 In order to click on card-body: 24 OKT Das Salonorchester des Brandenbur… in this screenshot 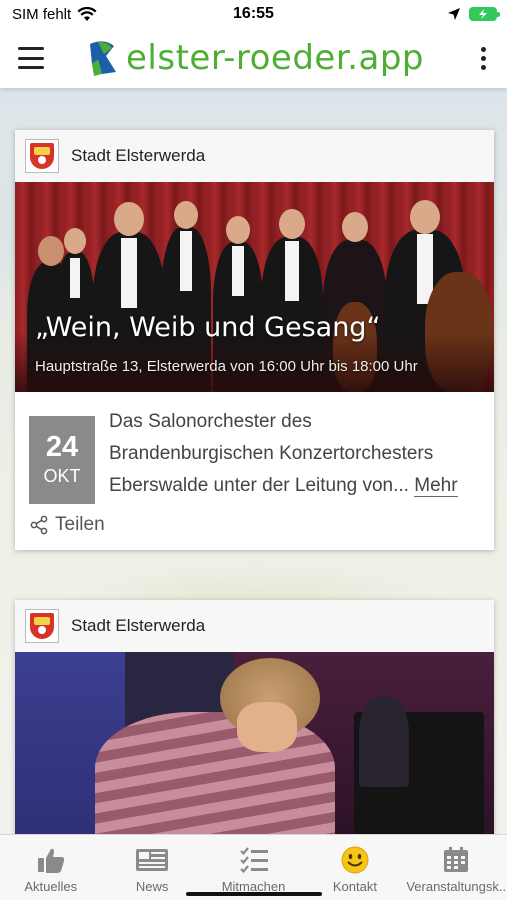, I will do `click(254, 448)`.